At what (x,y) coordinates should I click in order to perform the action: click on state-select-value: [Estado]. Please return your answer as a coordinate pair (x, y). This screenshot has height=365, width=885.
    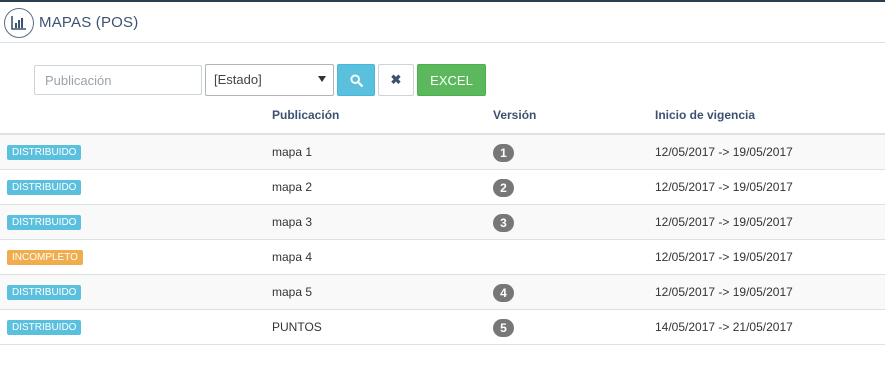
    Looking at the image, I should click on (238, 79).